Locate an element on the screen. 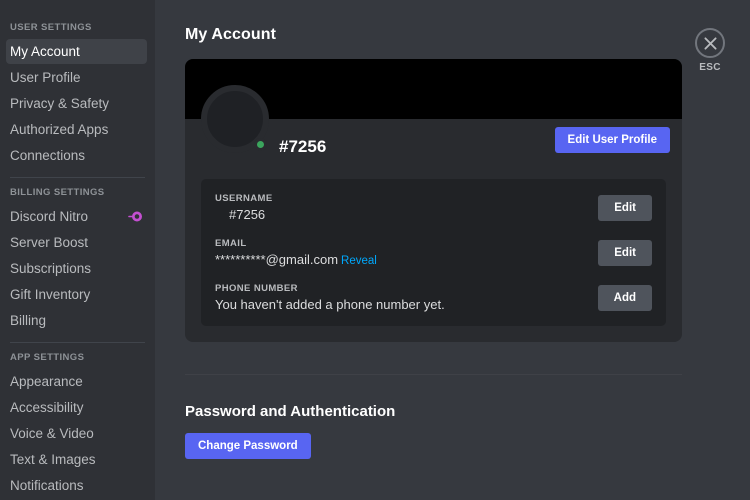 The image size is (750, 500). sidebar-item-privacy-safety: Privacy & Safety is located at coordinates (76, 103).